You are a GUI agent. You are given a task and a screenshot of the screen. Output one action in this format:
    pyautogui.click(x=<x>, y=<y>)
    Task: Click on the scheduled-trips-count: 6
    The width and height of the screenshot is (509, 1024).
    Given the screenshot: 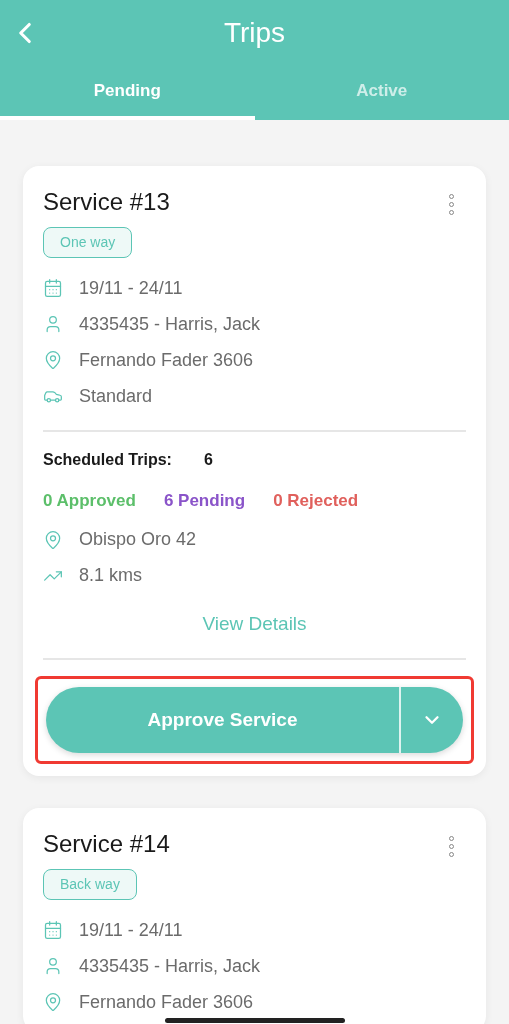 What is the action you would take?
    pyautogui.click(x=208, y=460)
    